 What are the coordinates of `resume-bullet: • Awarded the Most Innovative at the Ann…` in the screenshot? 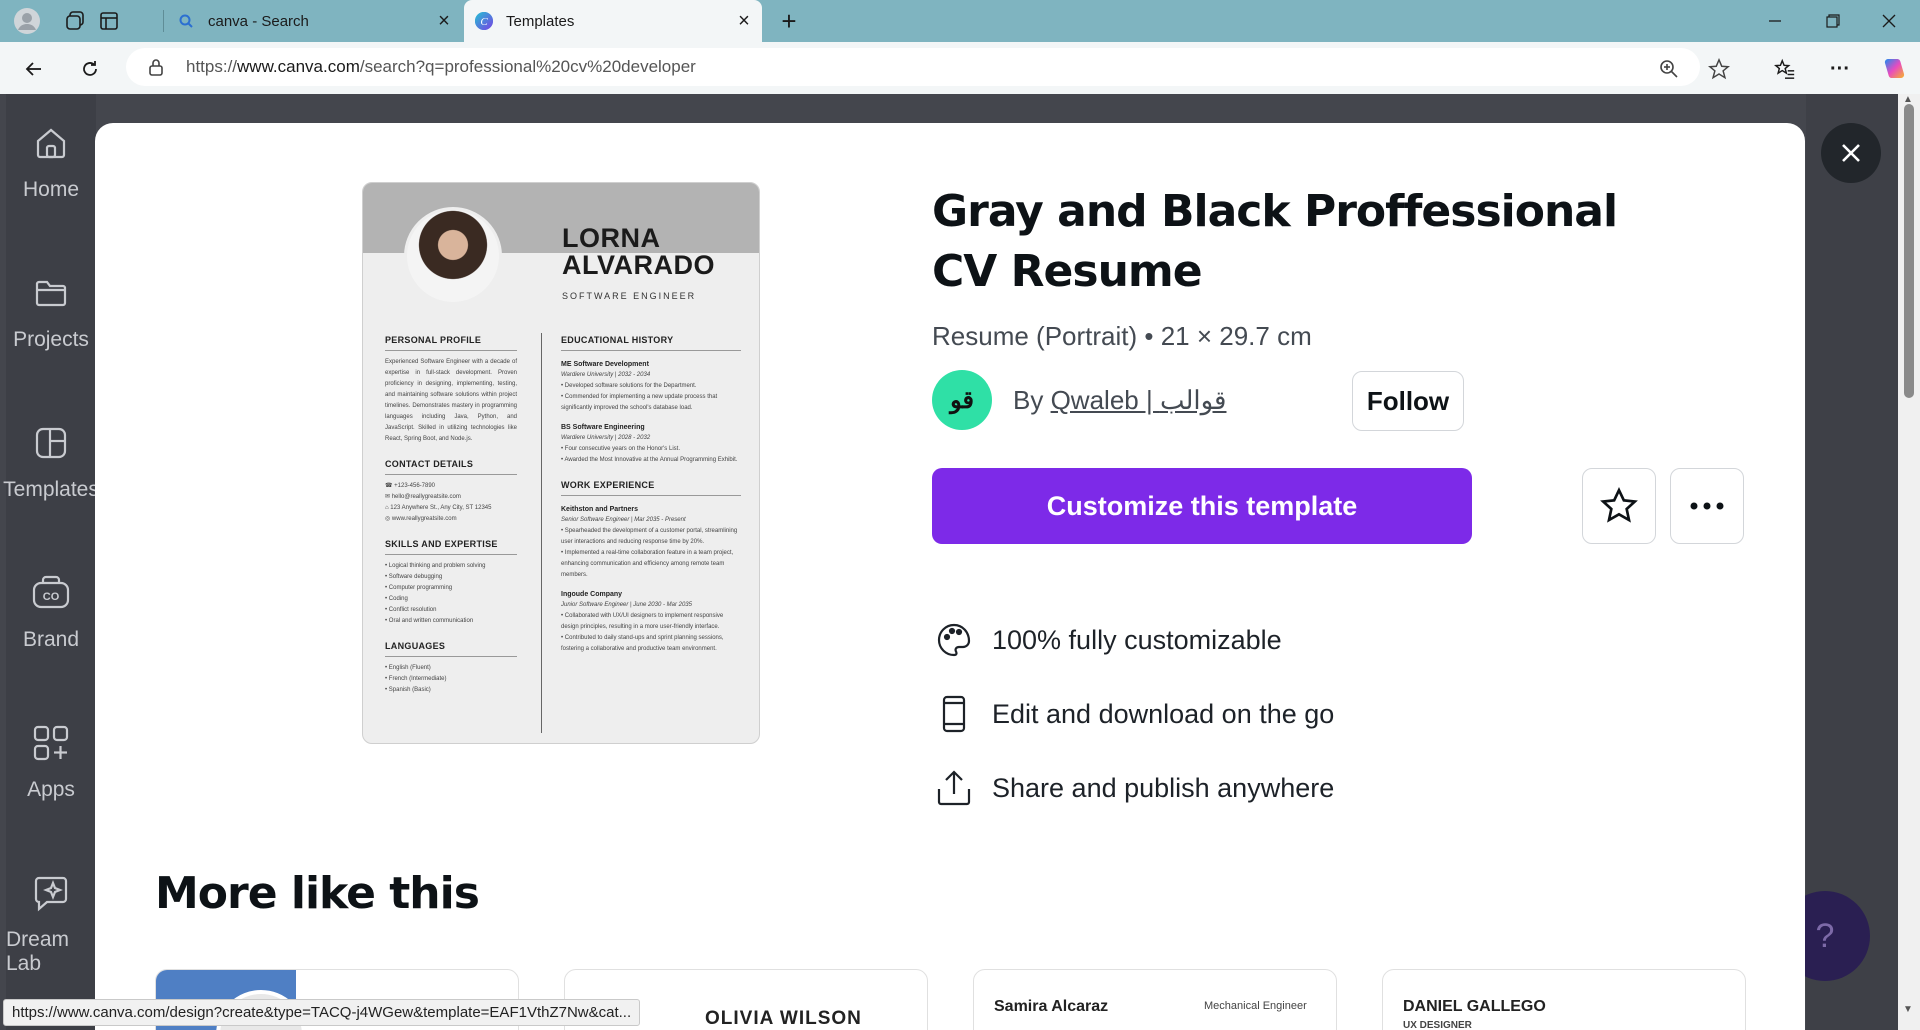 It's located at (649, 460).